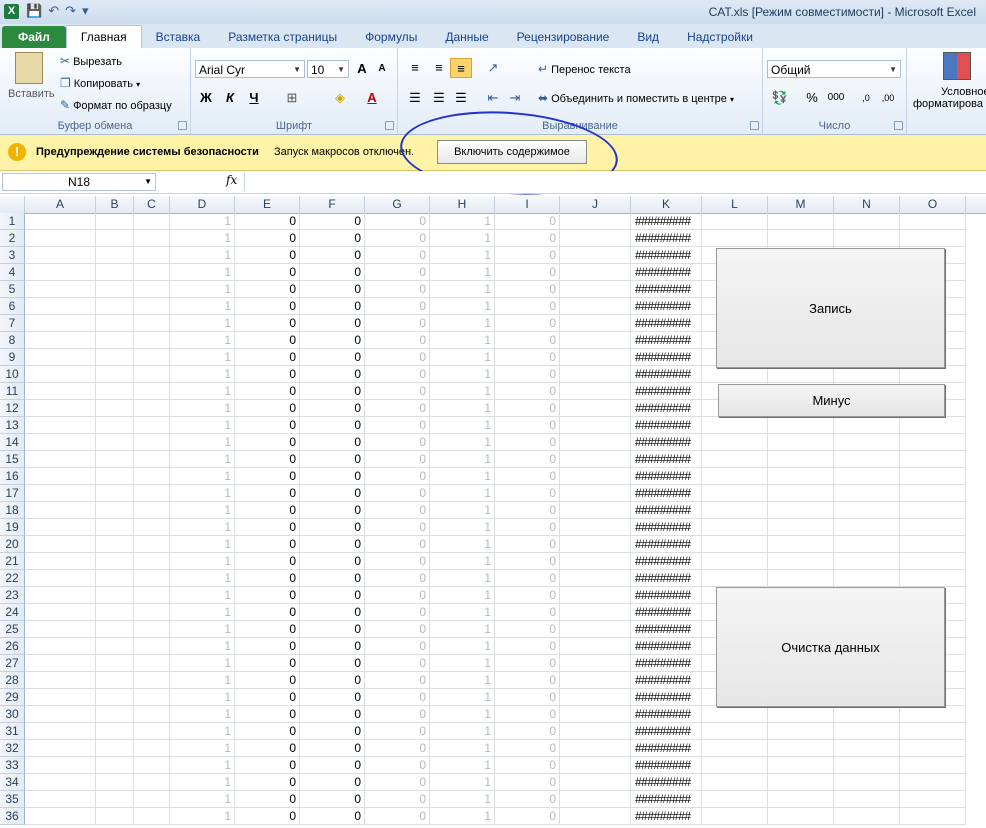 The width and height of the screenshot is (986, 828). What do you see at coordinates (933, 204) in the screenshot?
I see `column-header-o: O` at bounding box center [933, 204].